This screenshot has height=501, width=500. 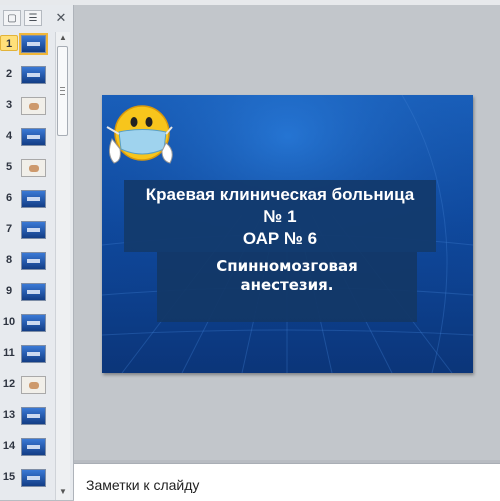 I want to click on slide-thumbnail-4: 4, so click(x=27, y=140).